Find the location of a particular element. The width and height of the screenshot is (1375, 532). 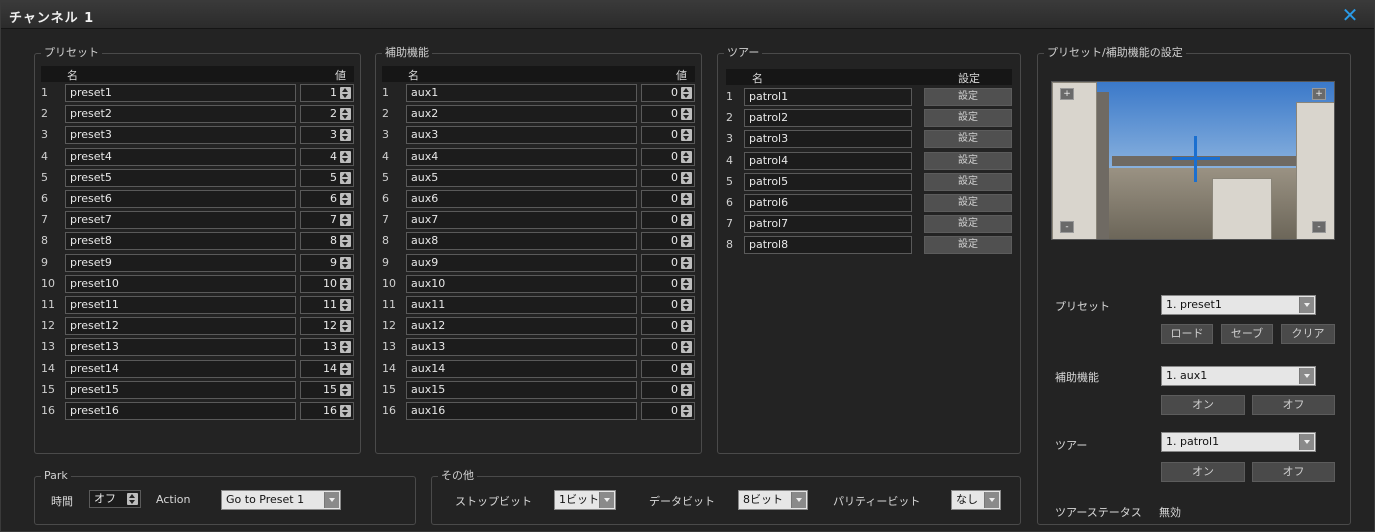

preset-name-field: preset12 is located at coordinates (180, 326).